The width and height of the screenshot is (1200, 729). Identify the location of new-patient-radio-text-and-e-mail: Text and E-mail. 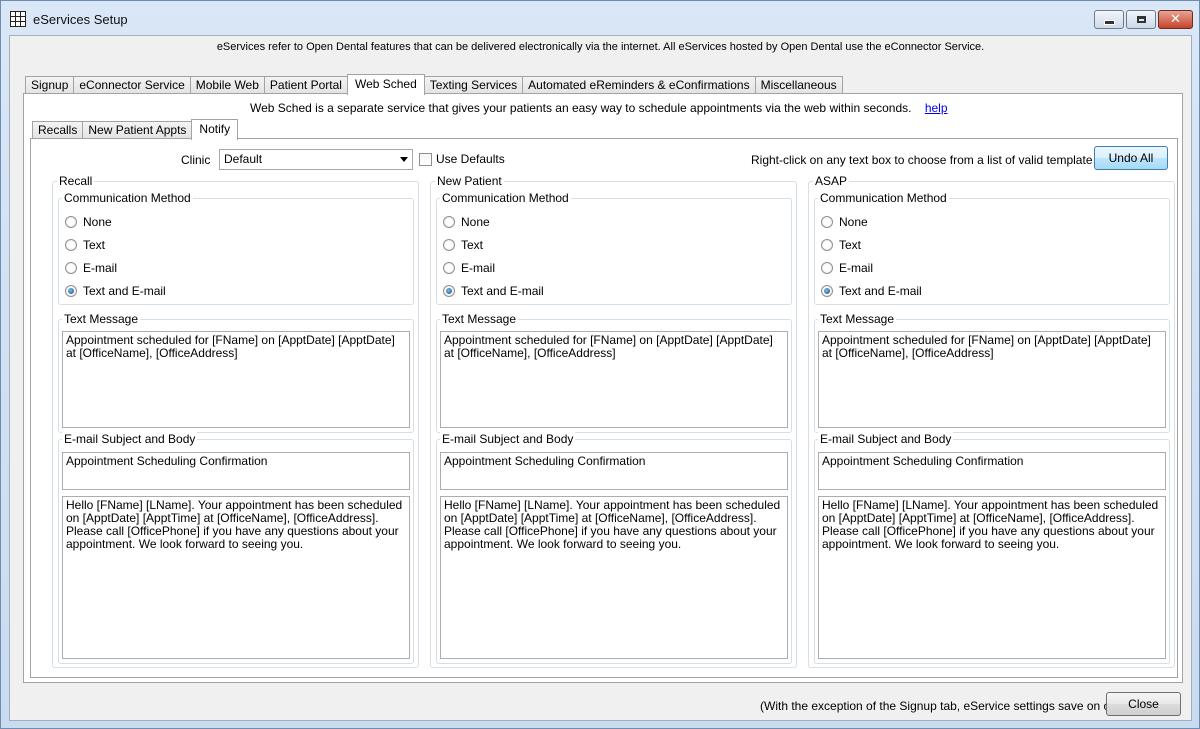
(493, 291).